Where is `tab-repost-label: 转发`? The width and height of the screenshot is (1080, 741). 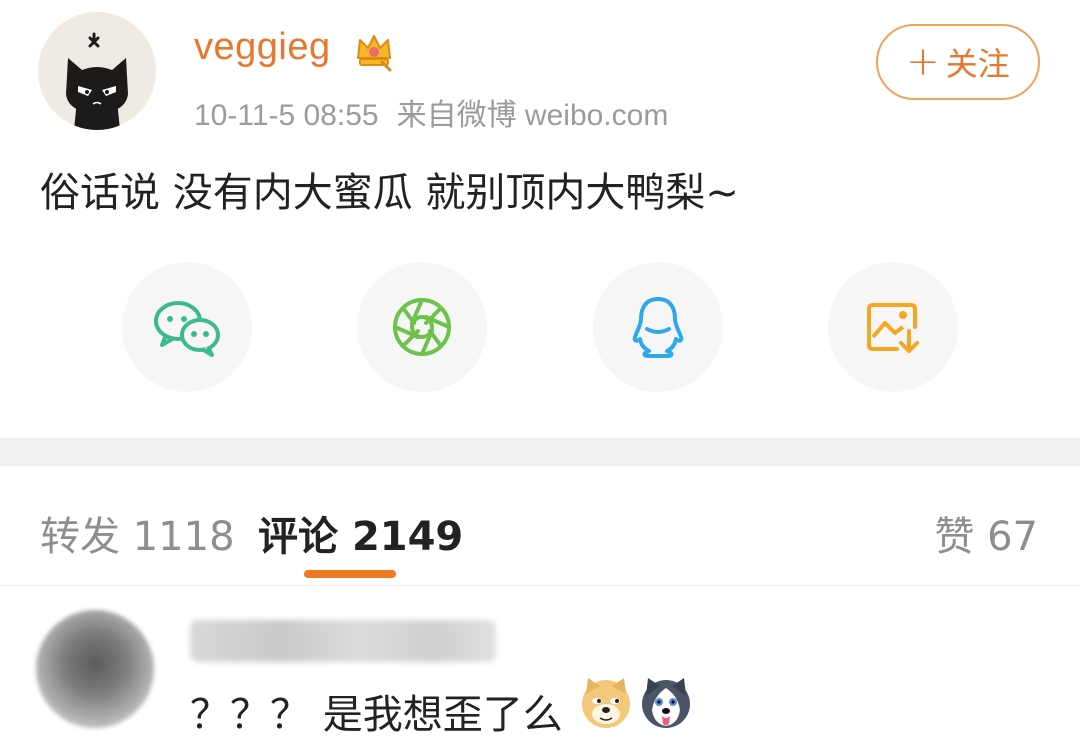
tab-repost-label: 转发 is located at coordinates (80, 537).